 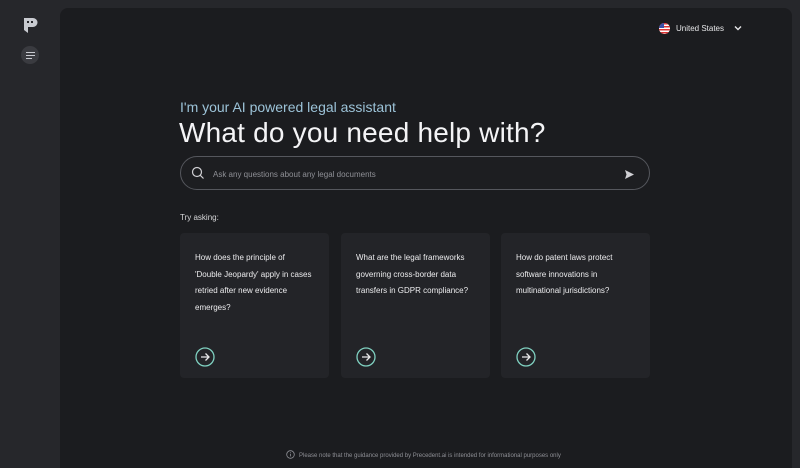 I want to click on menu-button, so click(x=30, y=55).